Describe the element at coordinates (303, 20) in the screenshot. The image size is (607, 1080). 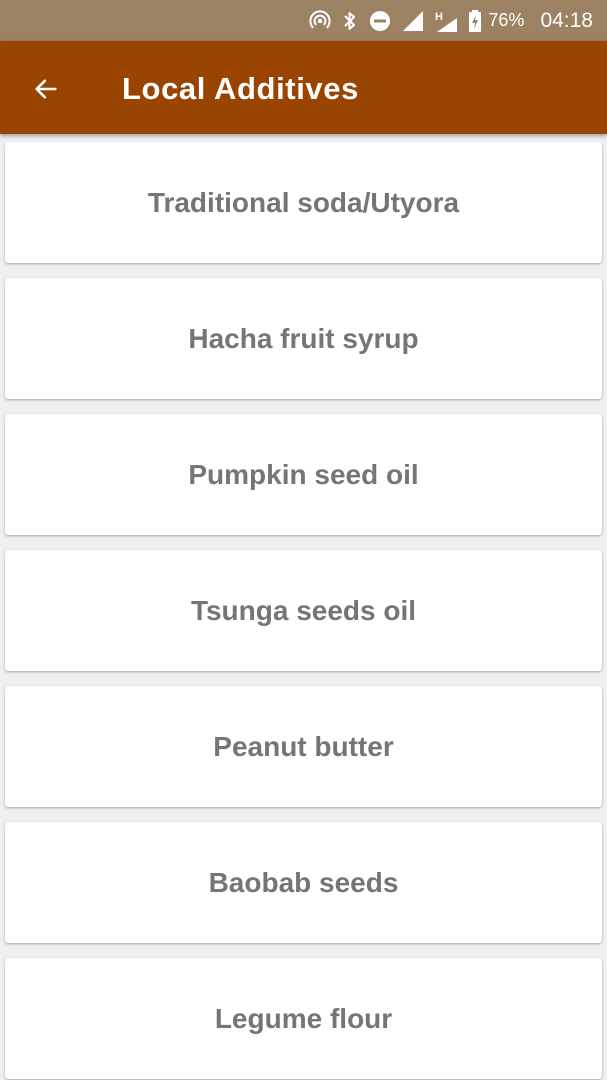
I see `status-bar: H 76% 04:18` at that location.